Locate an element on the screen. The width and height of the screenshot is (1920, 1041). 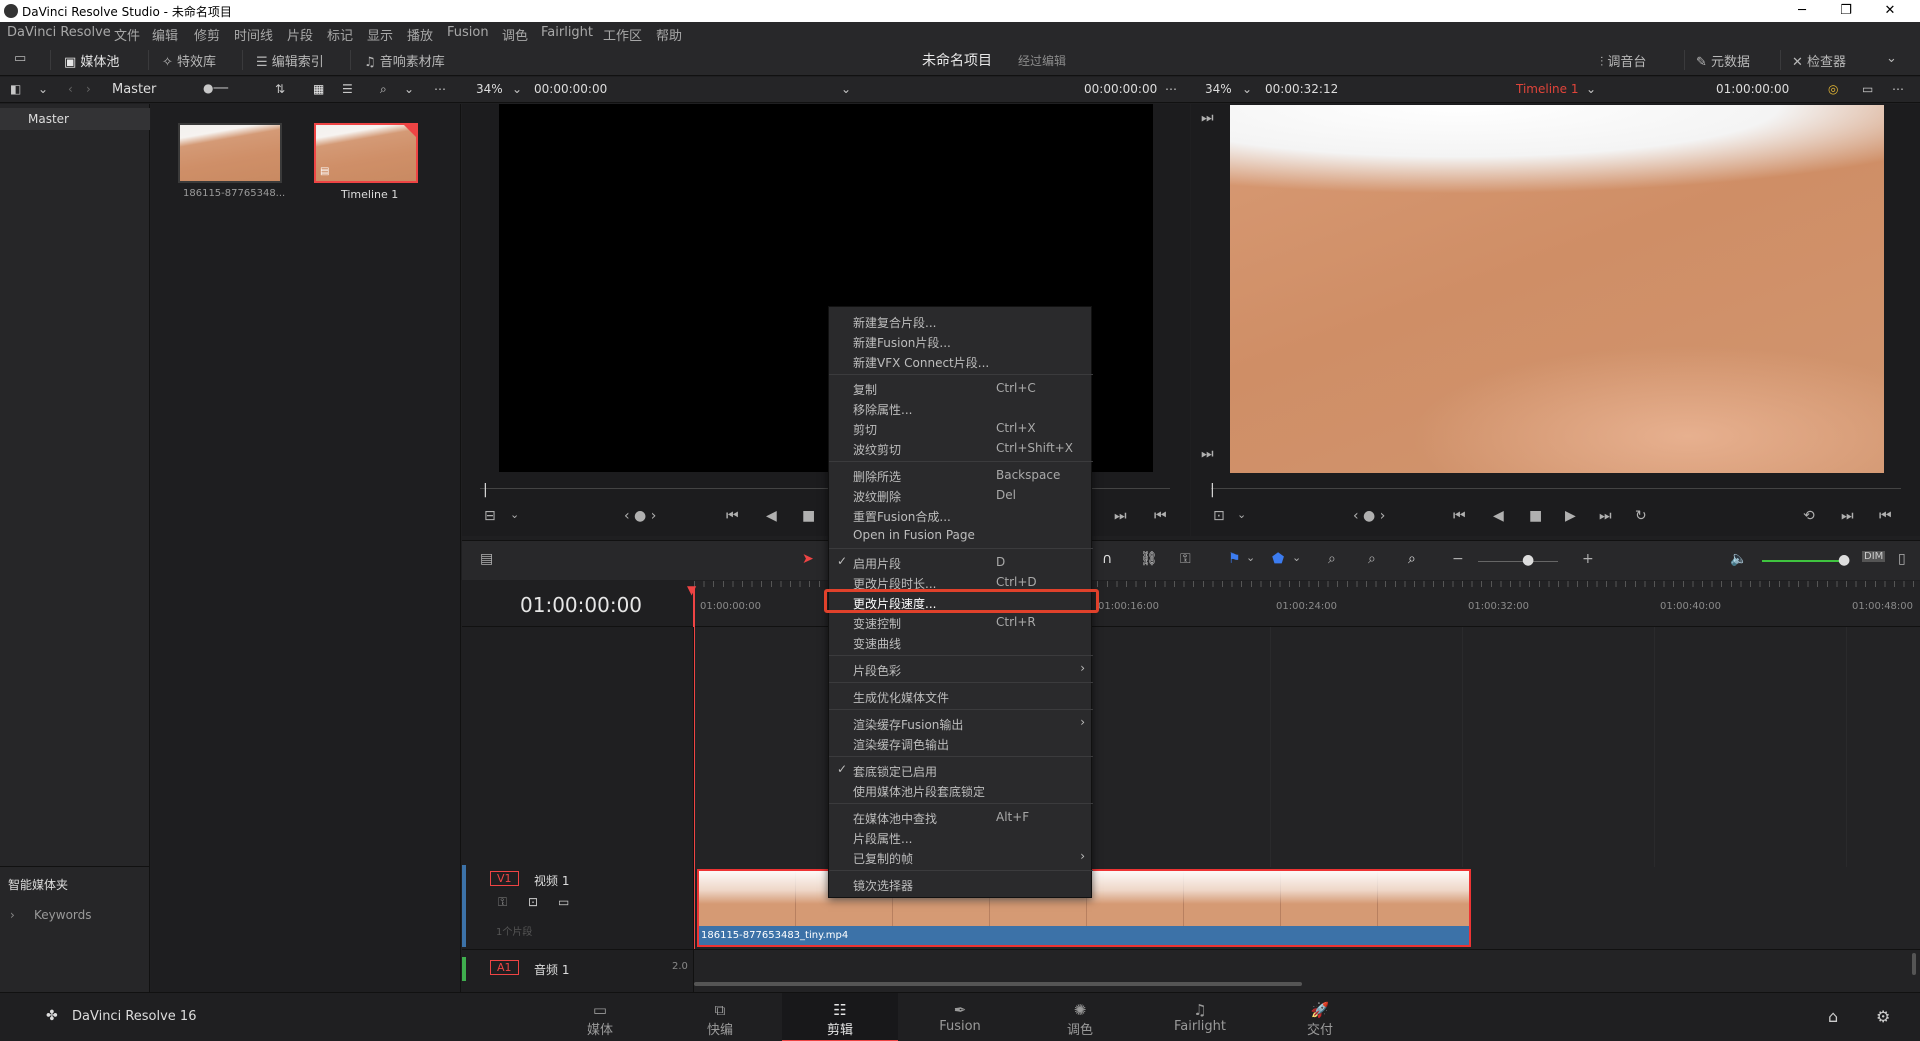
source-clip-dropdown-icon: ⌄ is located at coordinates (846, 89).